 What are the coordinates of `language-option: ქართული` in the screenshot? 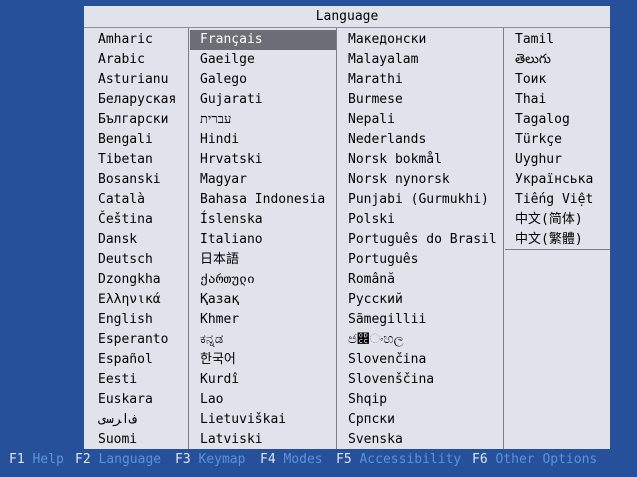 It's located at (263, 280).